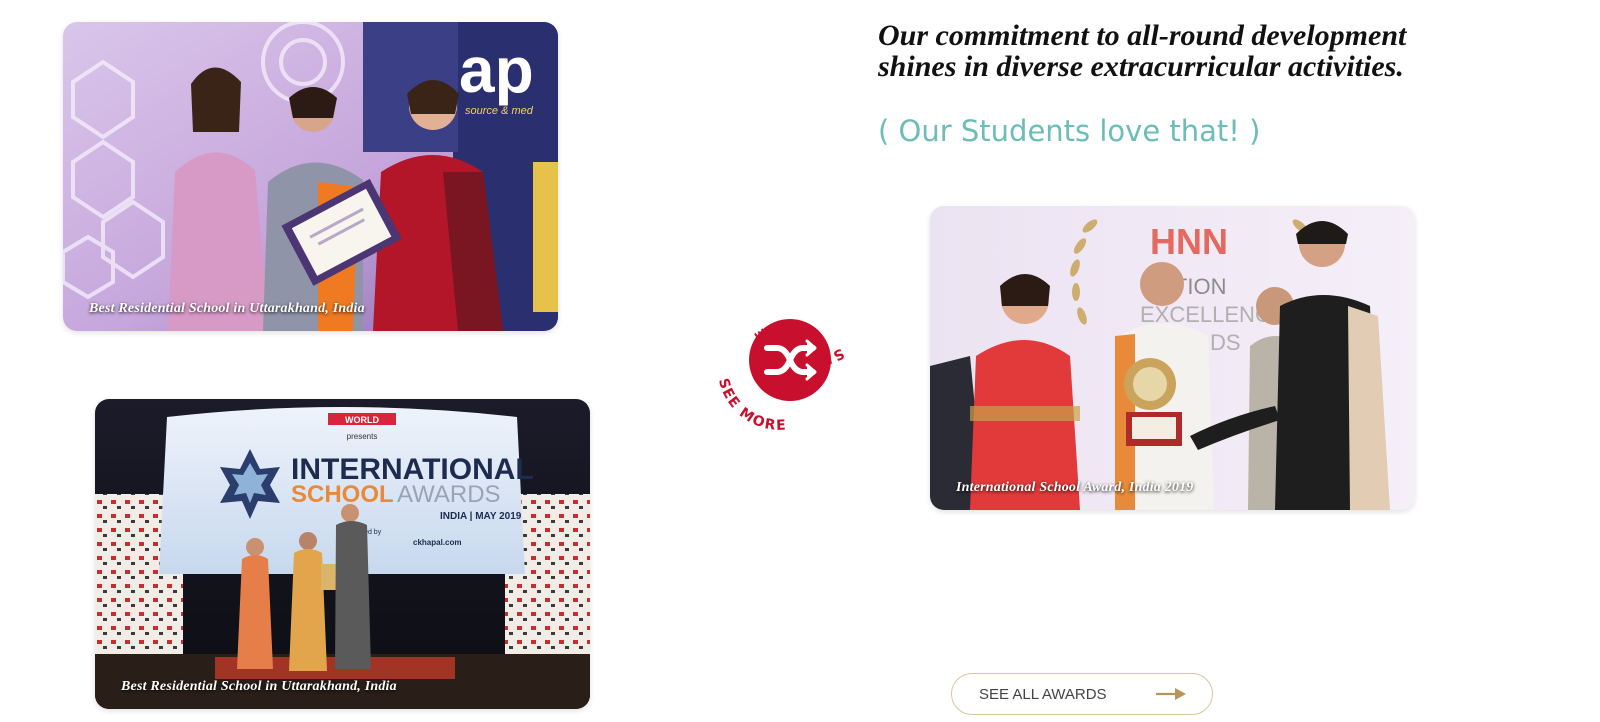 This screenshot has height=722, width=1600. I want to click on see-more-badge: SEE MORE SEE MORE, so click(790, 366).